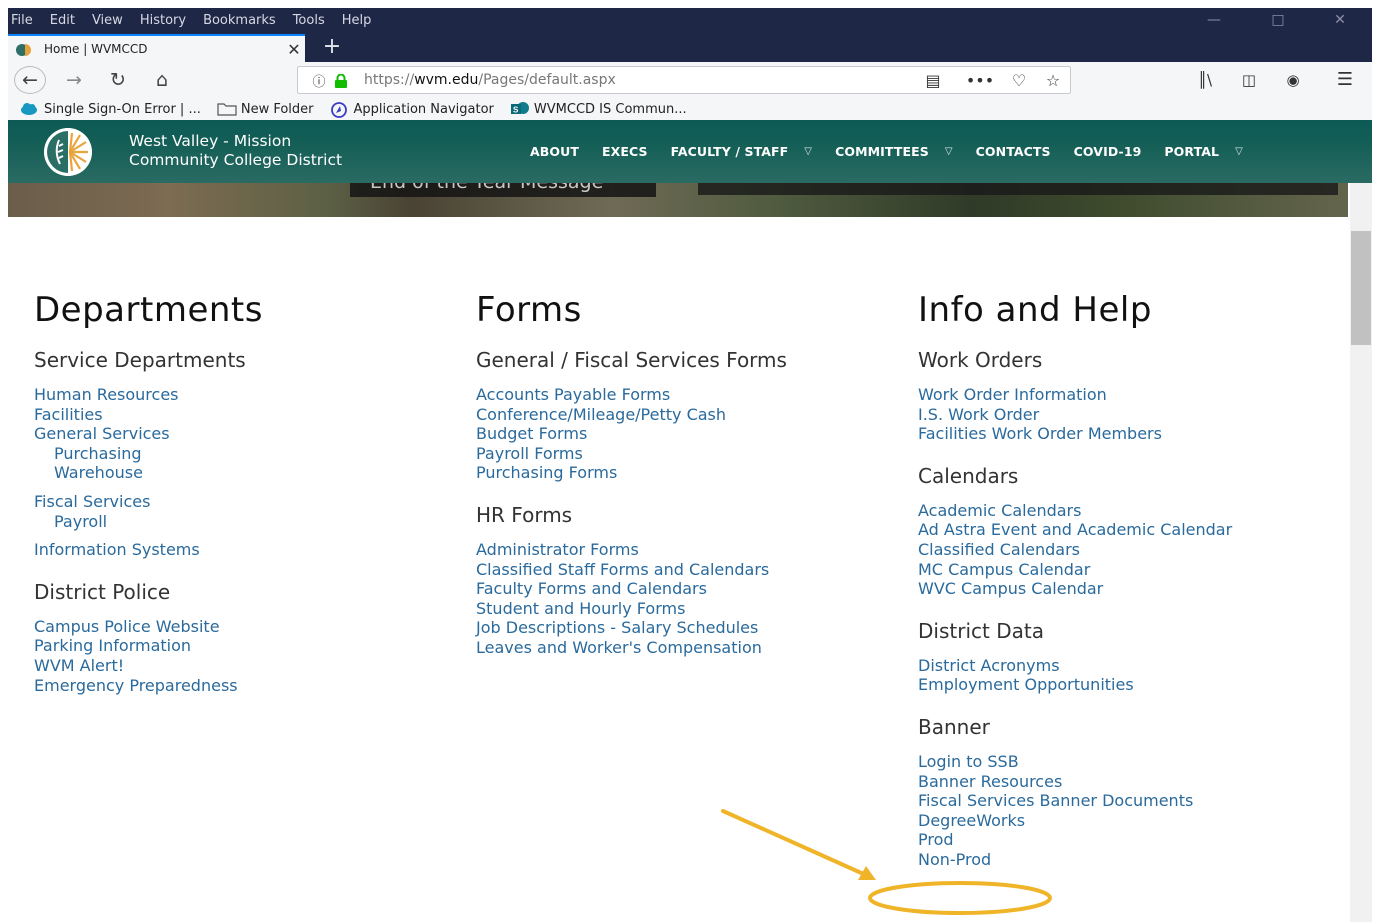 The image size is (1374, 922). Describe the element at coordinates (1128, 570) in the screenshot. I see `link-mc-campus-calendar: MC Campus Calendar` at that location.